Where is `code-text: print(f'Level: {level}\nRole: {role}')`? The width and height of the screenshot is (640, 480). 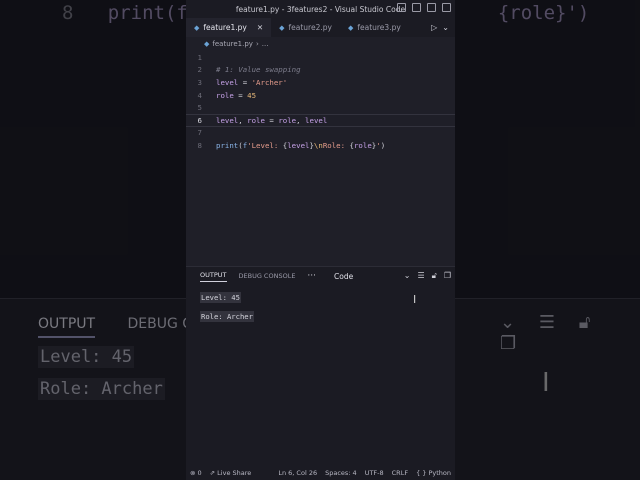
code-text: print(f'Level: {level}\nRole: {role}') is located at coordinates (301, 145).